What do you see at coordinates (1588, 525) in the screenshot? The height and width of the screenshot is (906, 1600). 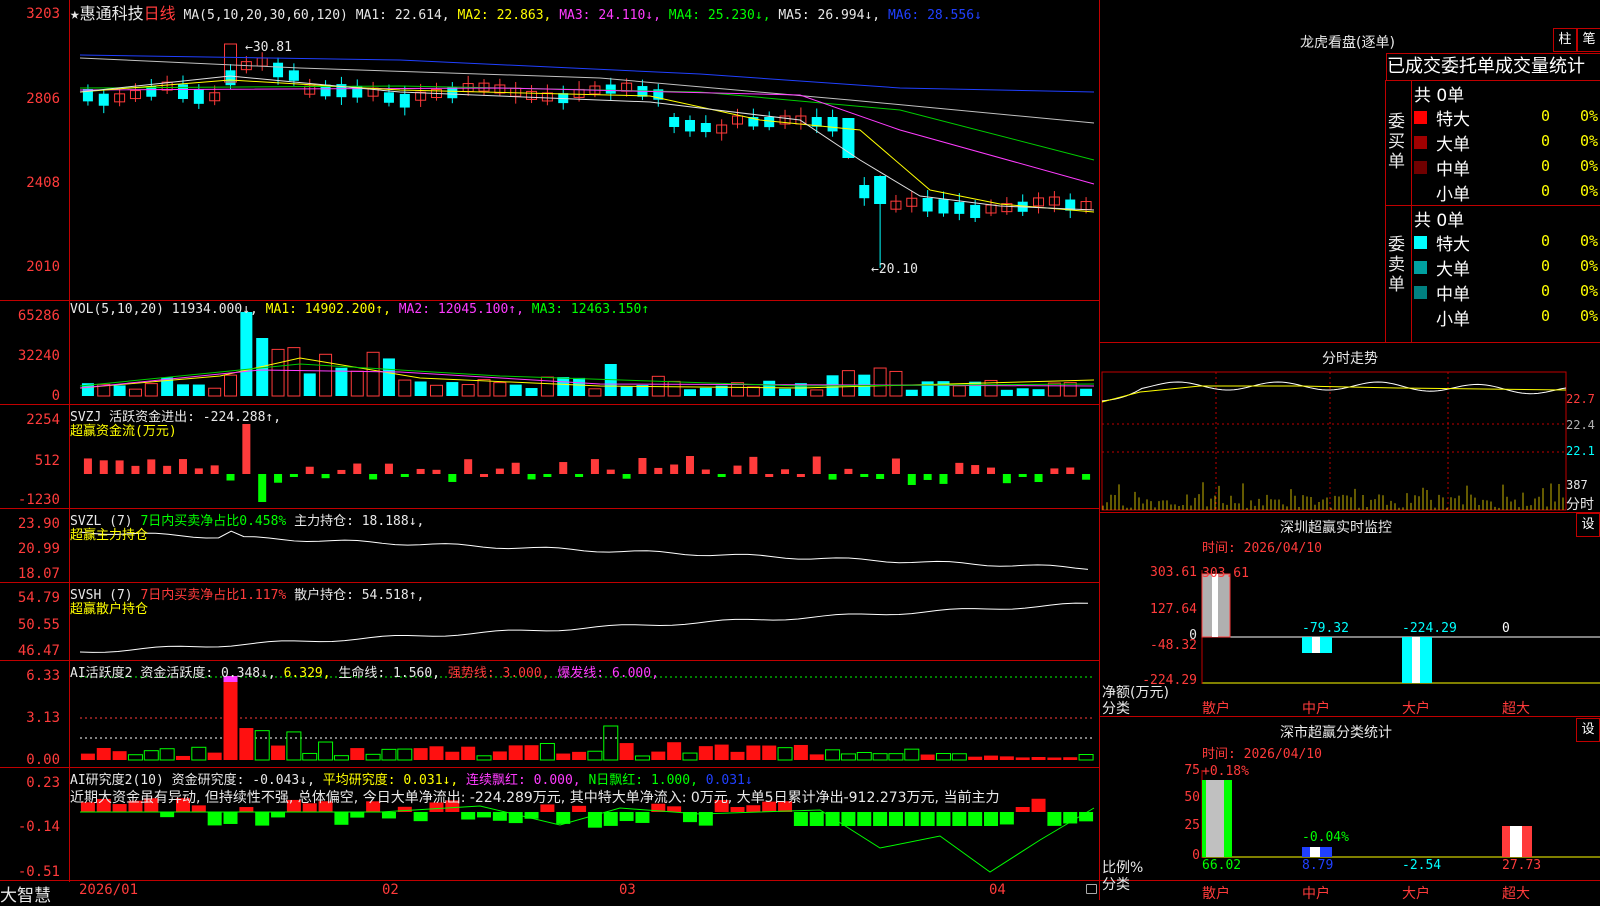 I see `monitor-settings-button: 设` at bounding box center [1588, 525].